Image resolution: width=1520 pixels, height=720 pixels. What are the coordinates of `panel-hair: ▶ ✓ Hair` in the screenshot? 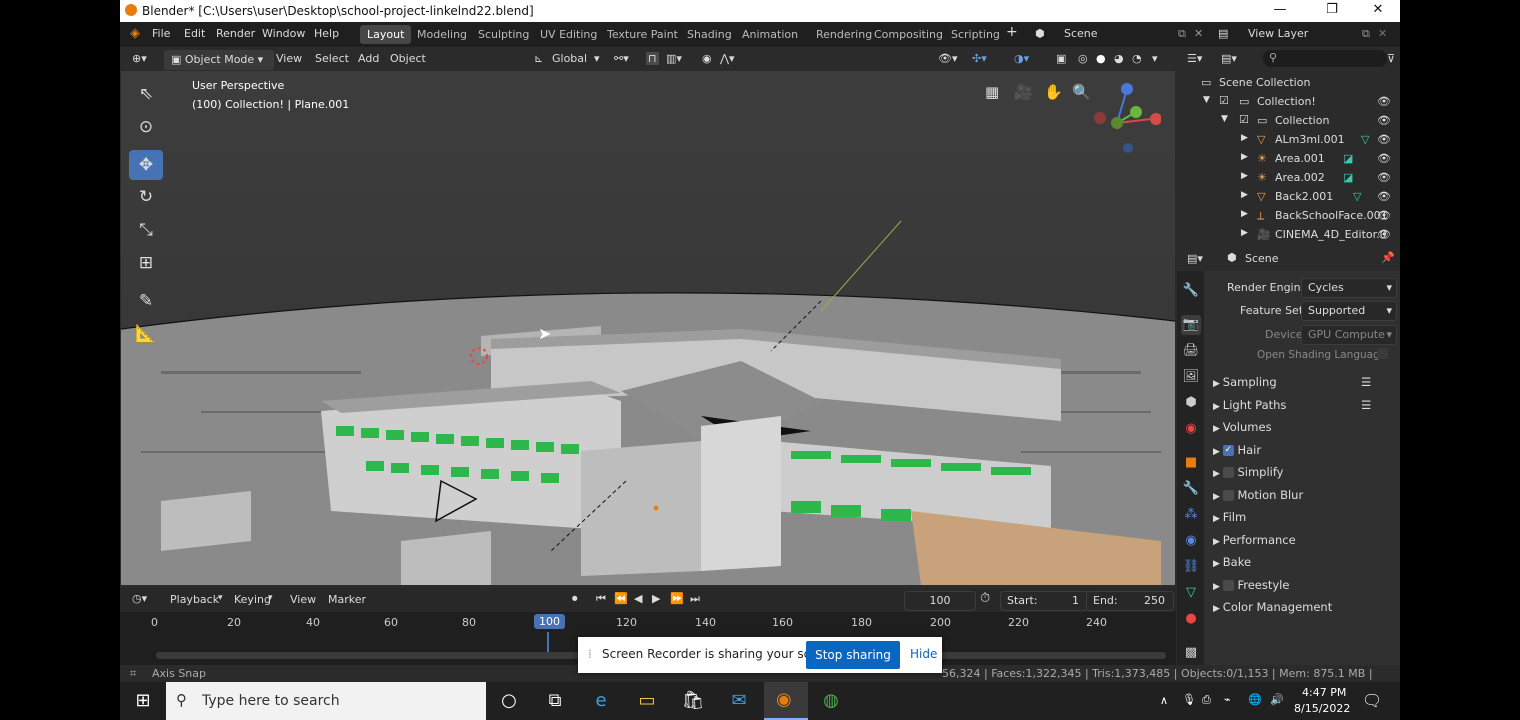 It's located at (1303, 453).